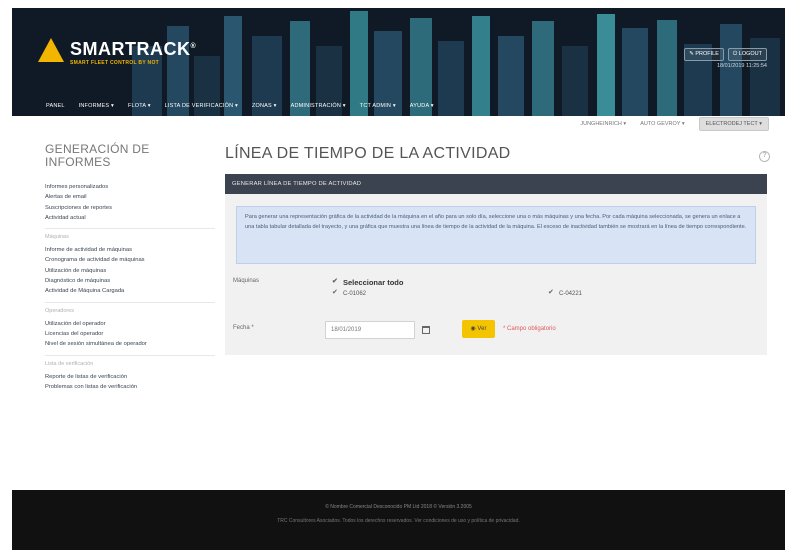  What do you see at coordinates (193, 46) in the screenshot?
I see `brand-registered: ®` at bounding box center [193, 46].